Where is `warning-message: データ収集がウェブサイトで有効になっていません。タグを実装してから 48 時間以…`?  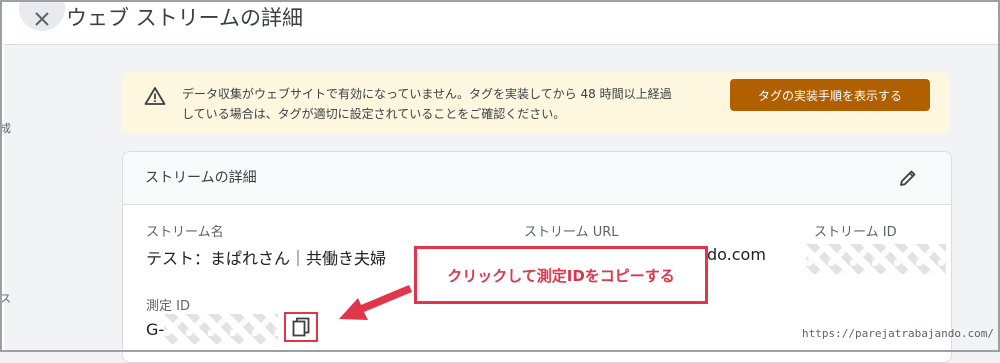 warning-message: データ収集がウェブサイトで有効になっていません。タグを実装してから 48 時間以… is located at coordinates (442, 104).